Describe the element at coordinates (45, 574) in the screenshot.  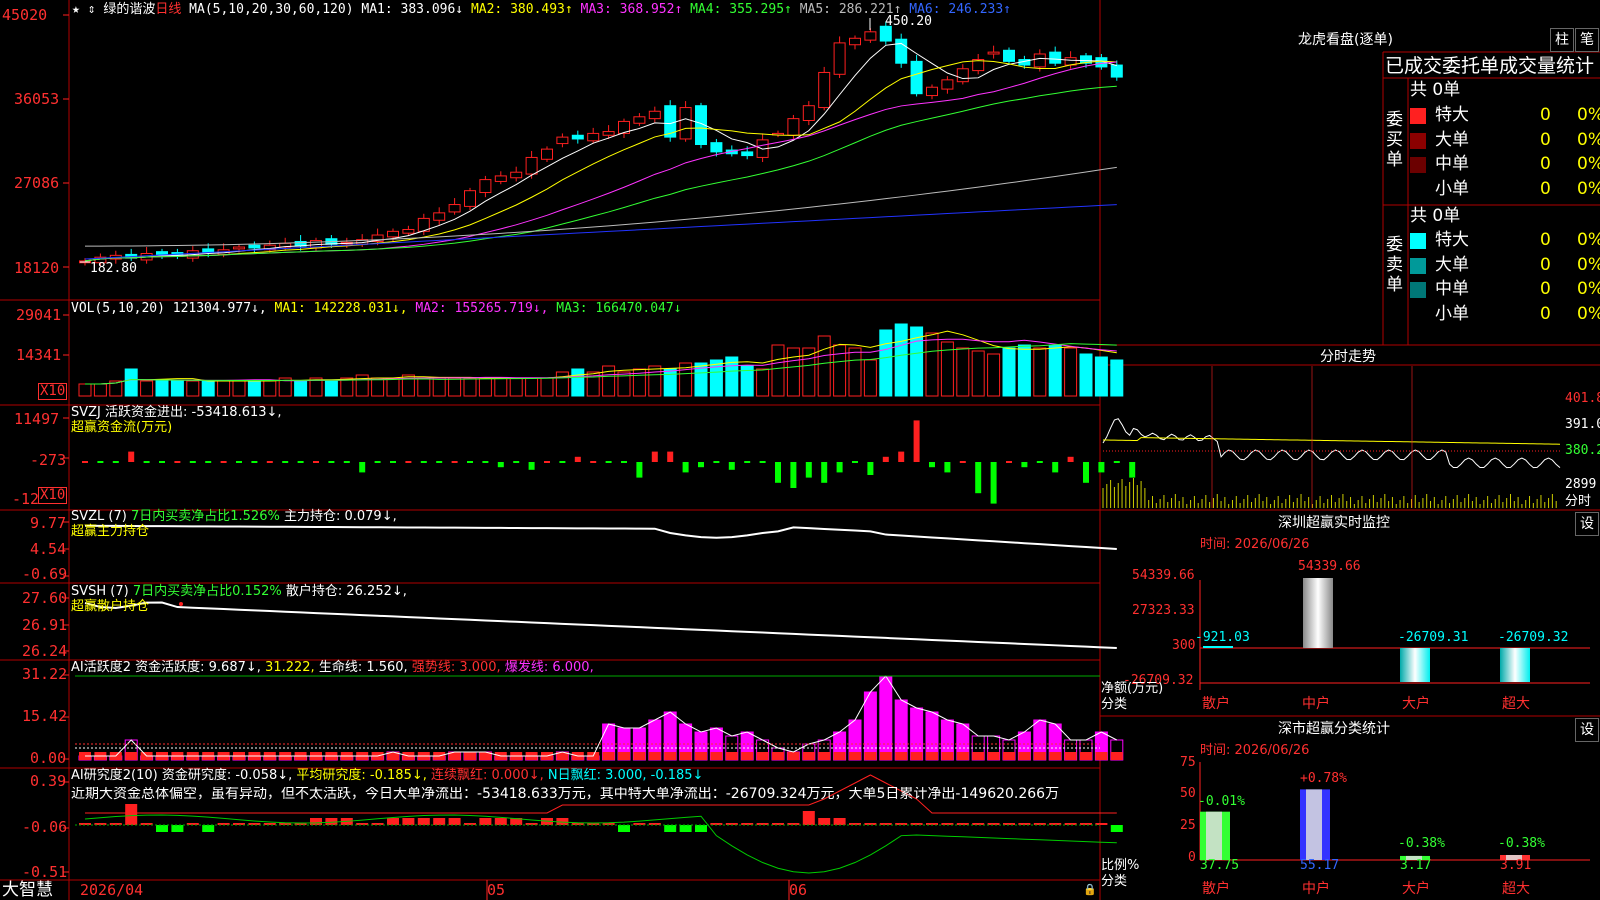
I see `svzl-axis-label-3: -0.69` at that location.